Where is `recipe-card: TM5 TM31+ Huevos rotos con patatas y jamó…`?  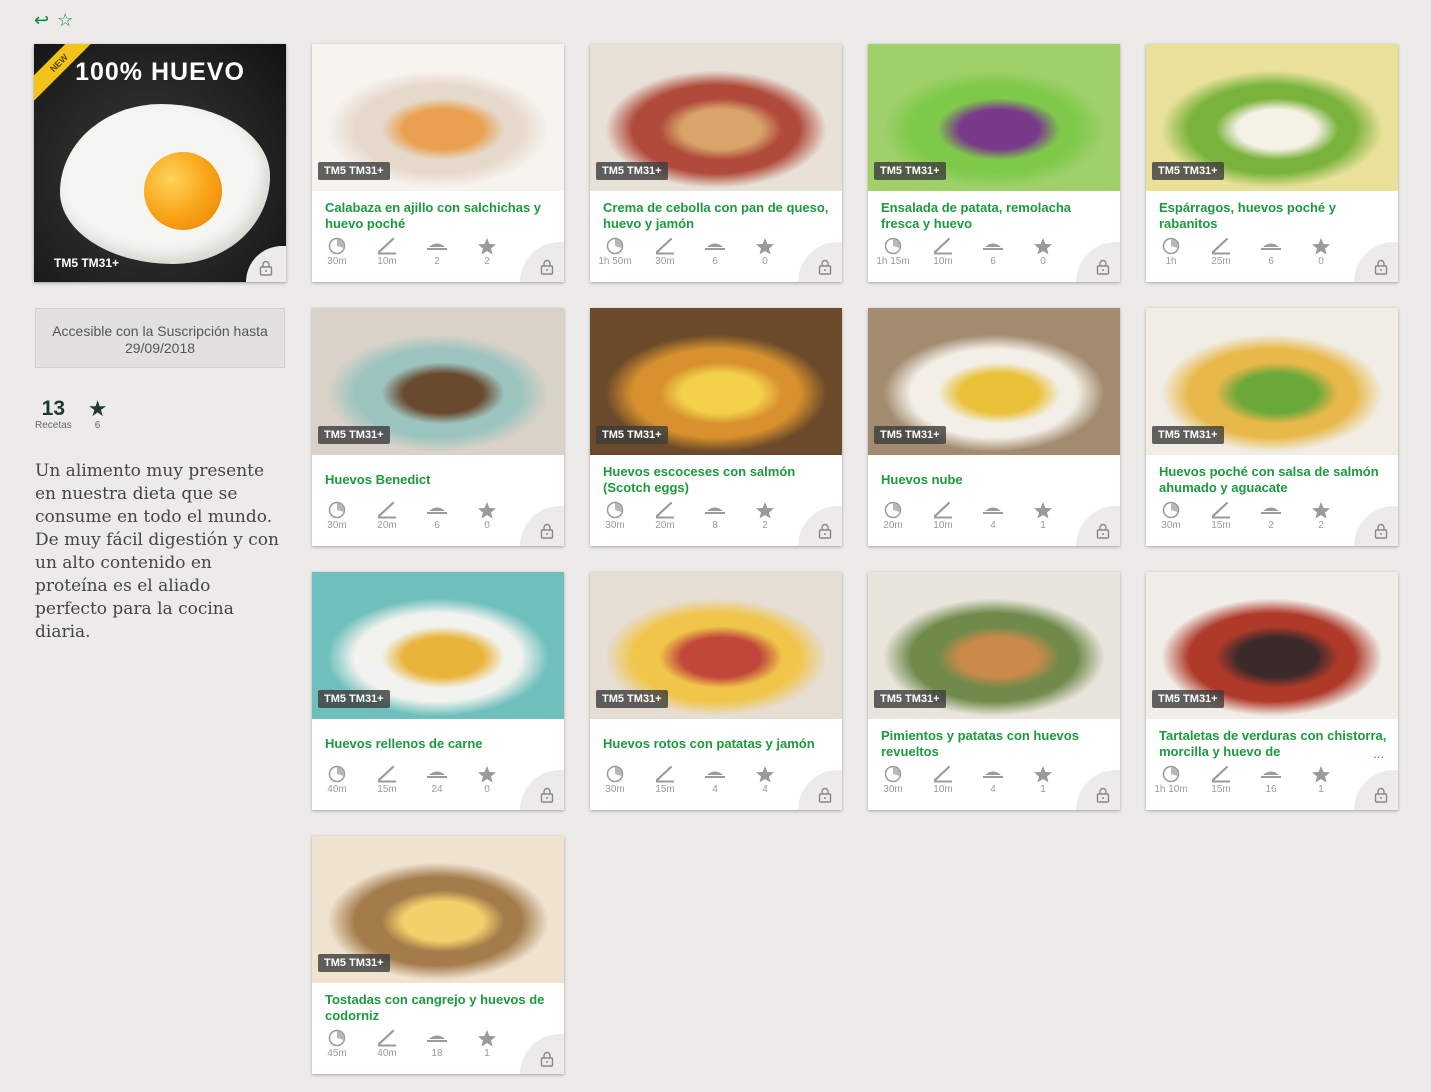
recipe-card: TM5 TM31+ Huevos rotos con patatas y jamó… is located at coordinates (716, 691).